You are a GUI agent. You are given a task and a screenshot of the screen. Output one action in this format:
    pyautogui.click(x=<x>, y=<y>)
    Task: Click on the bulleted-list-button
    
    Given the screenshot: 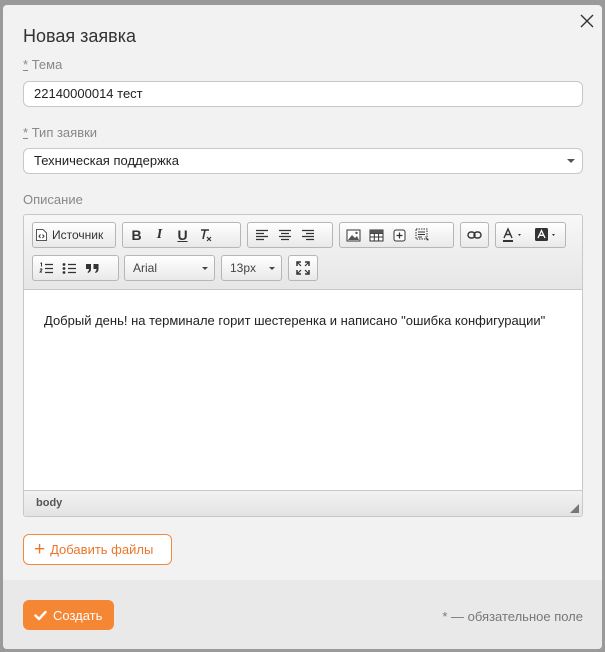 What is the action you would take?
    pyautogui.click(x=69, y=268)
    